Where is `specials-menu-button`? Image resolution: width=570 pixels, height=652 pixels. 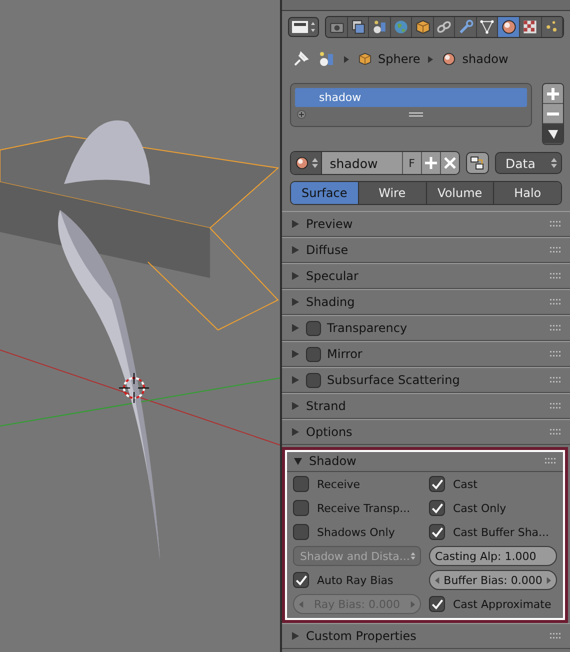
specials-menu-button is located at coordinates (553, 134).